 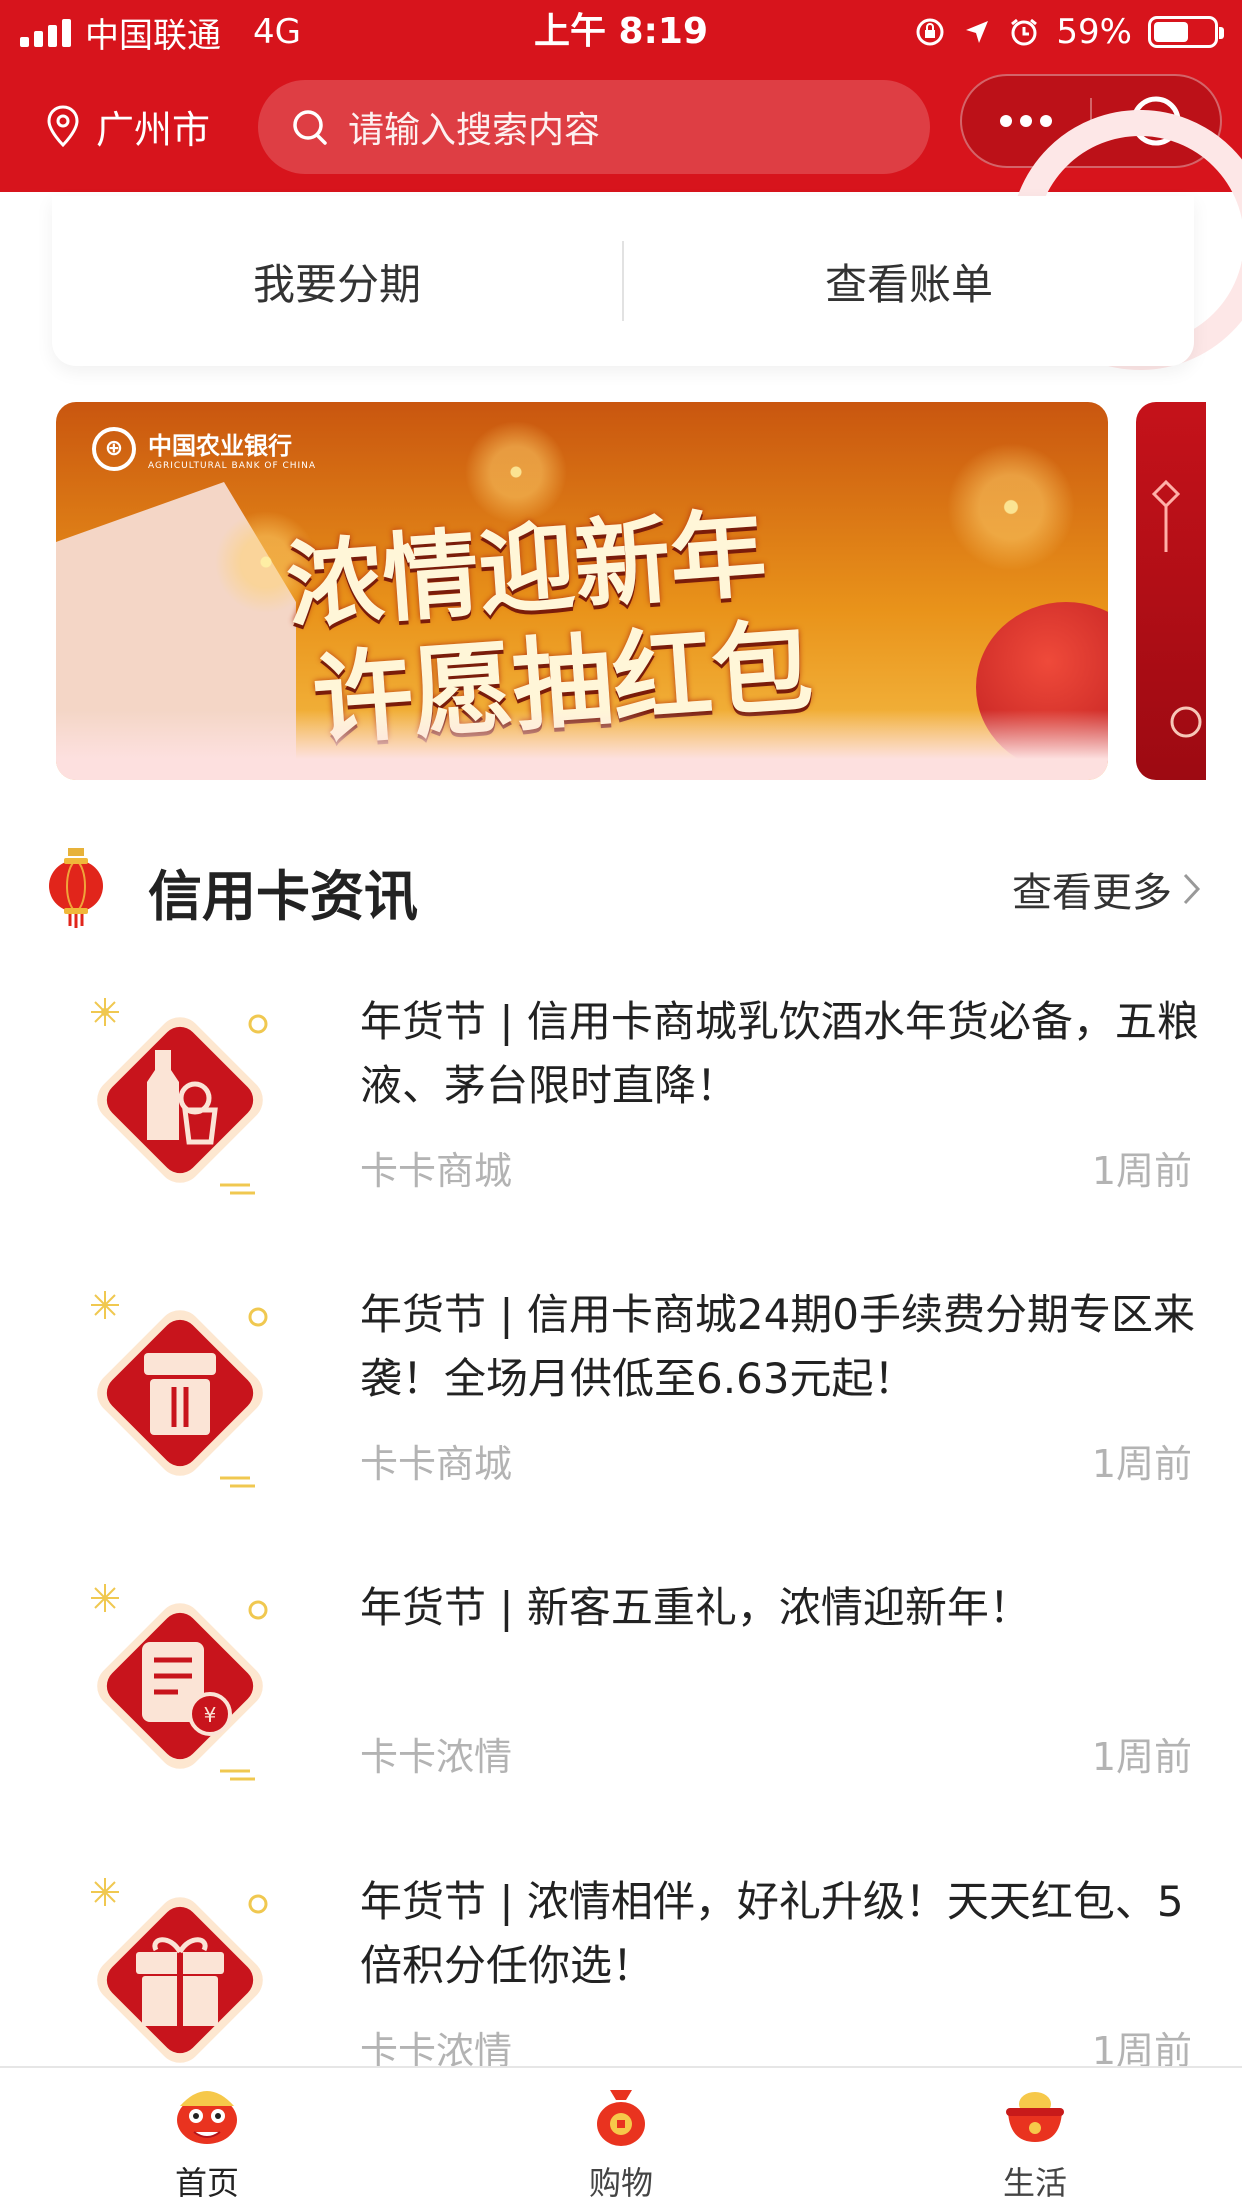 I want to click on next-banner-peek, so click(x=1171, y=591).